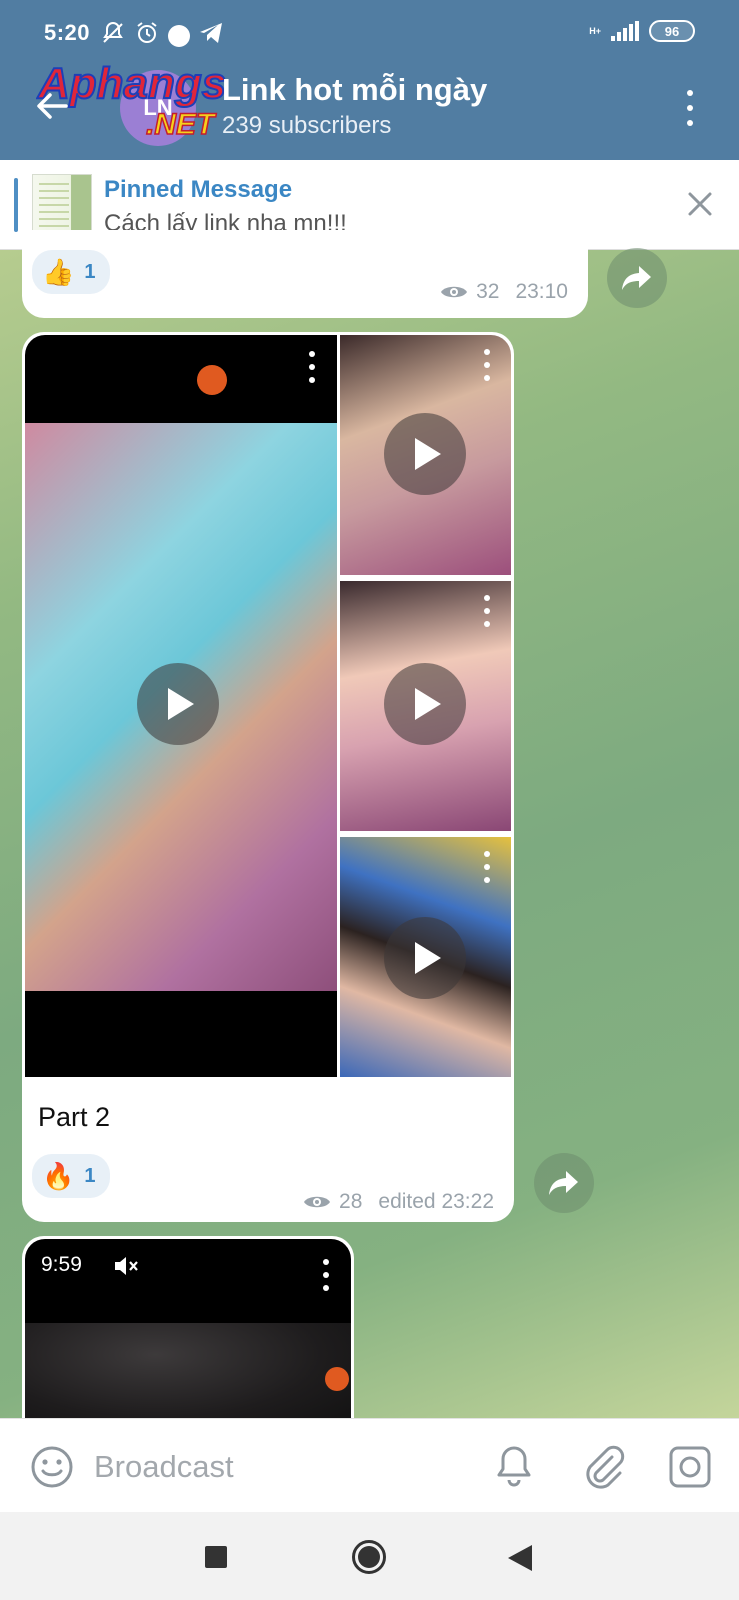  What do you see at coordinates (198, 189) in the screenshot?
I see `pinned-label: Pinned Message` at bounding box center [198, 189].